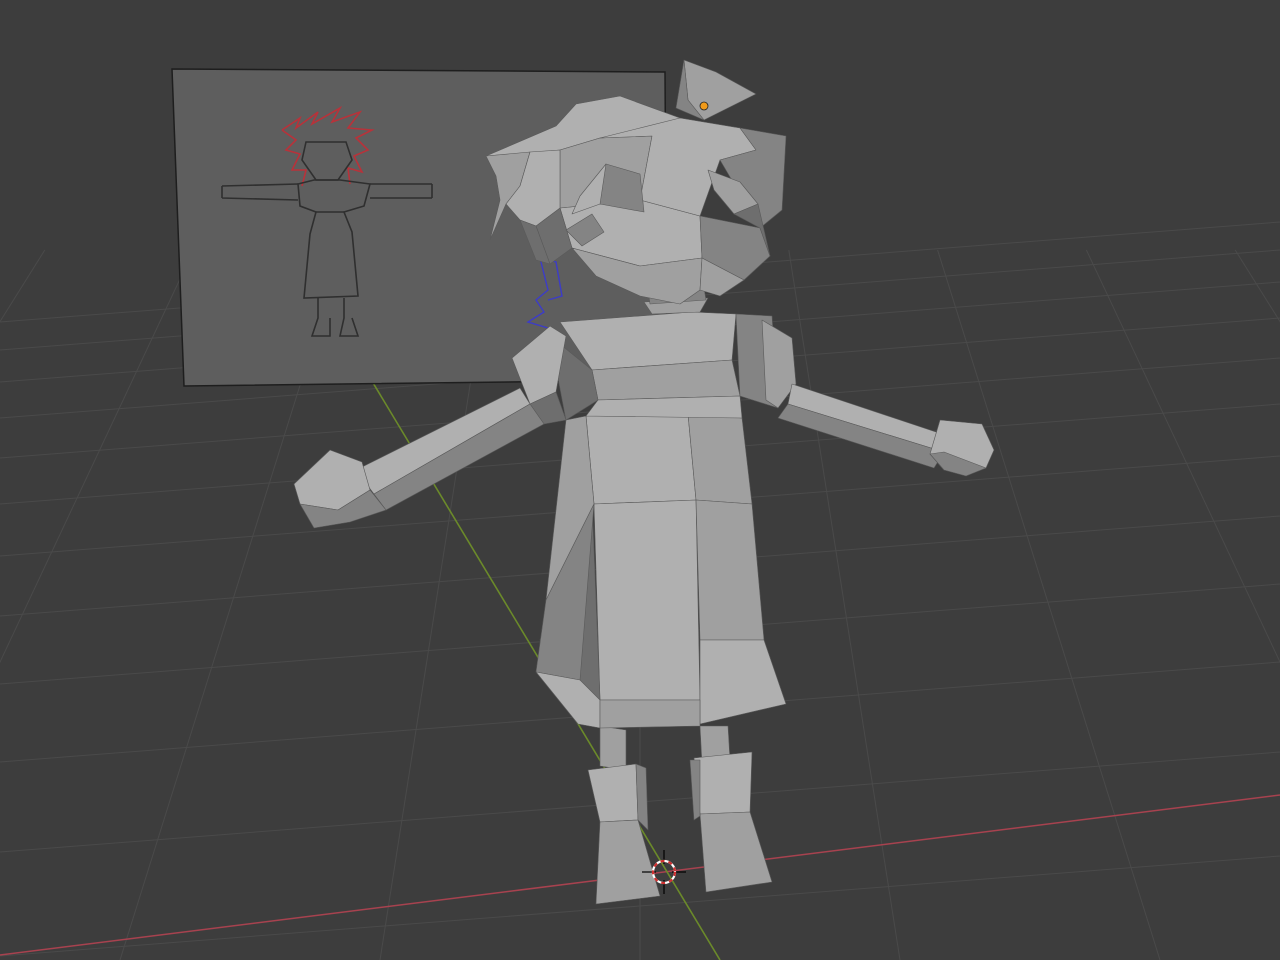 The width and height of the screenshot is (1280, 960). I want to click on object-origin-dot, so click(704, 106).